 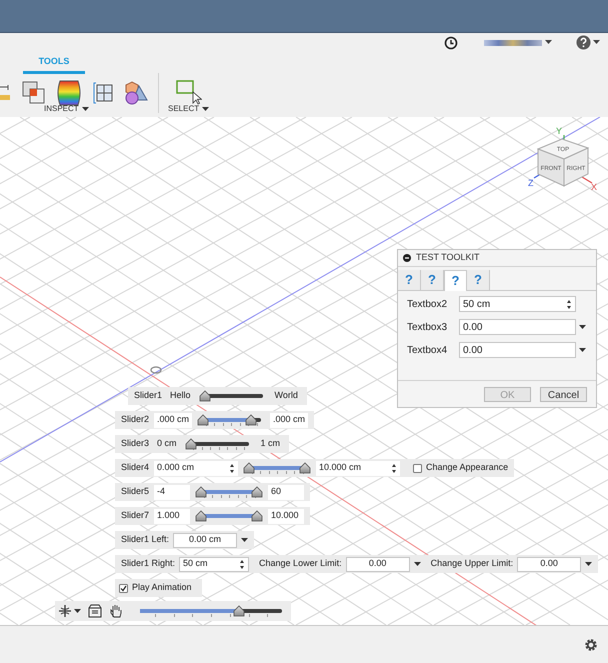 I want to click on slider-value-text: 1 cm, so click(x=271, y=443).